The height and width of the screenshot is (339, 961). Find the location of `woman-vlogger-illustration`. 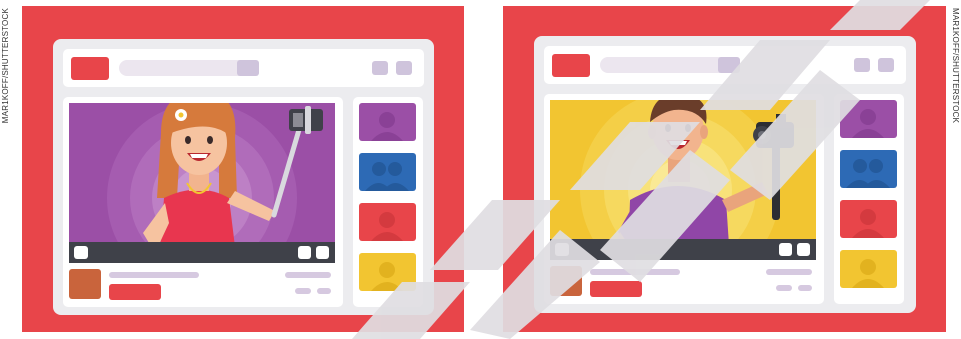

woman-vlogger-illustration is located at coordinates (202, 183).